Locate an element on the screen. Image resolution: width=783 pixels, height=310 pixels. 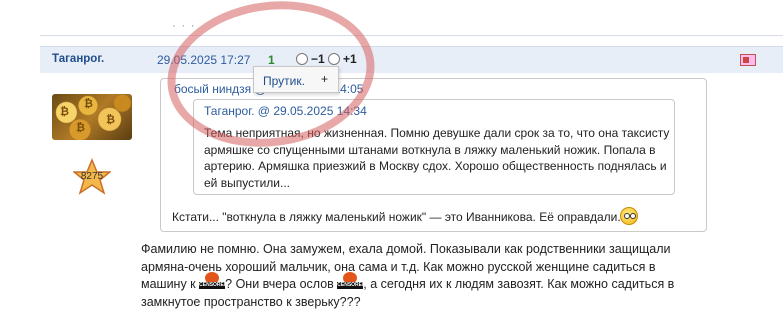
divider is located at coordinates (411, 35).